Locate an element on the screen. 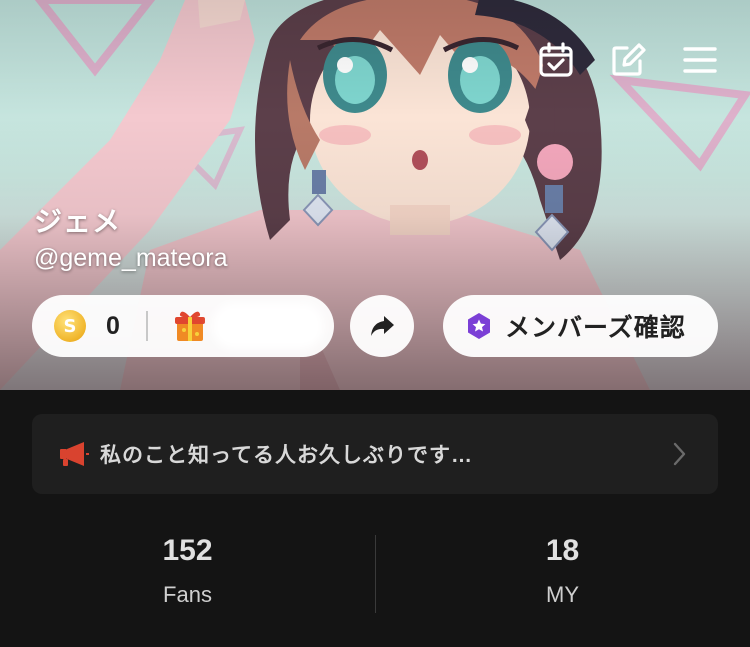 The image size is (750, 647). coin-icon: S is located at coordinates (70, 326).